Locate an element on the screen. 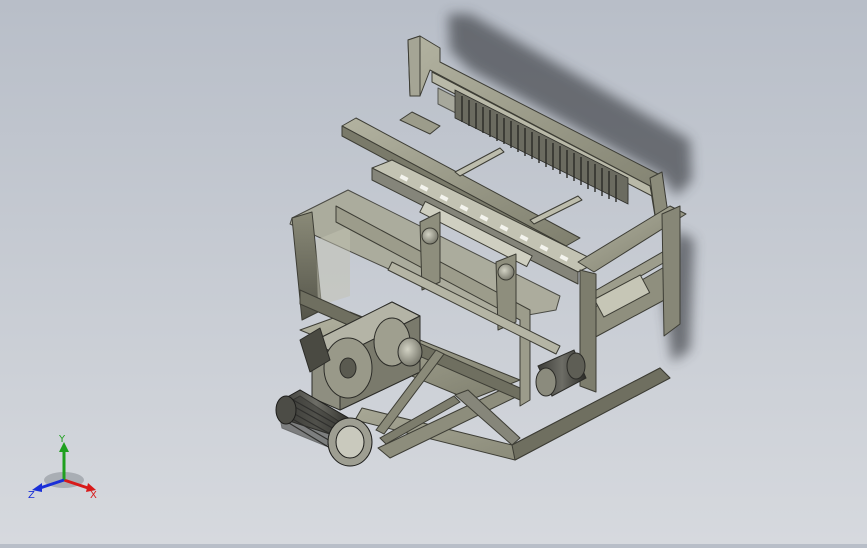  x-axis-label: X is located at coordinates (93, 495).